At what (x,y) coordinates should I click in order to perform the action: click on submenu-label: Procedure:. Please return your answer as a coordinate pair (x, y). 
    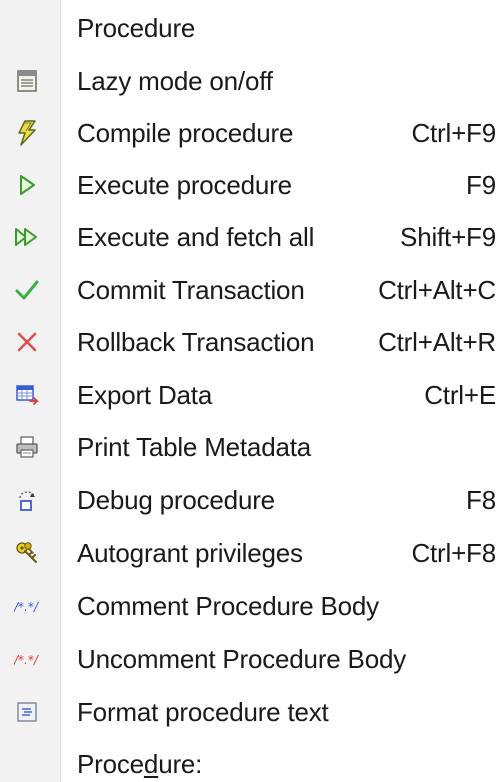
    Looking at the image, I should click on (139, 764).